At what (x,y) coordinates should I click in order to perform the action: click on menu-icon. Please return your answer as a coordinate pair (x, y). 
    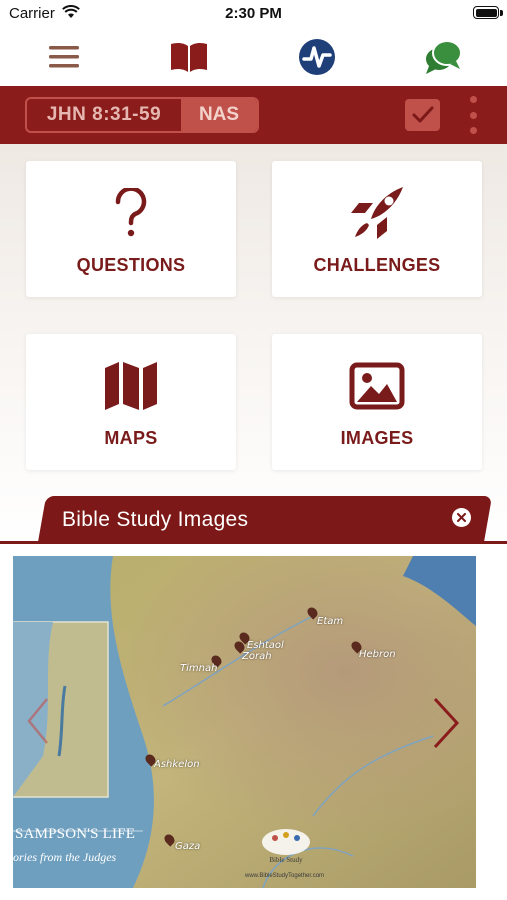
    Looking at the image, I should click on (64, 57).